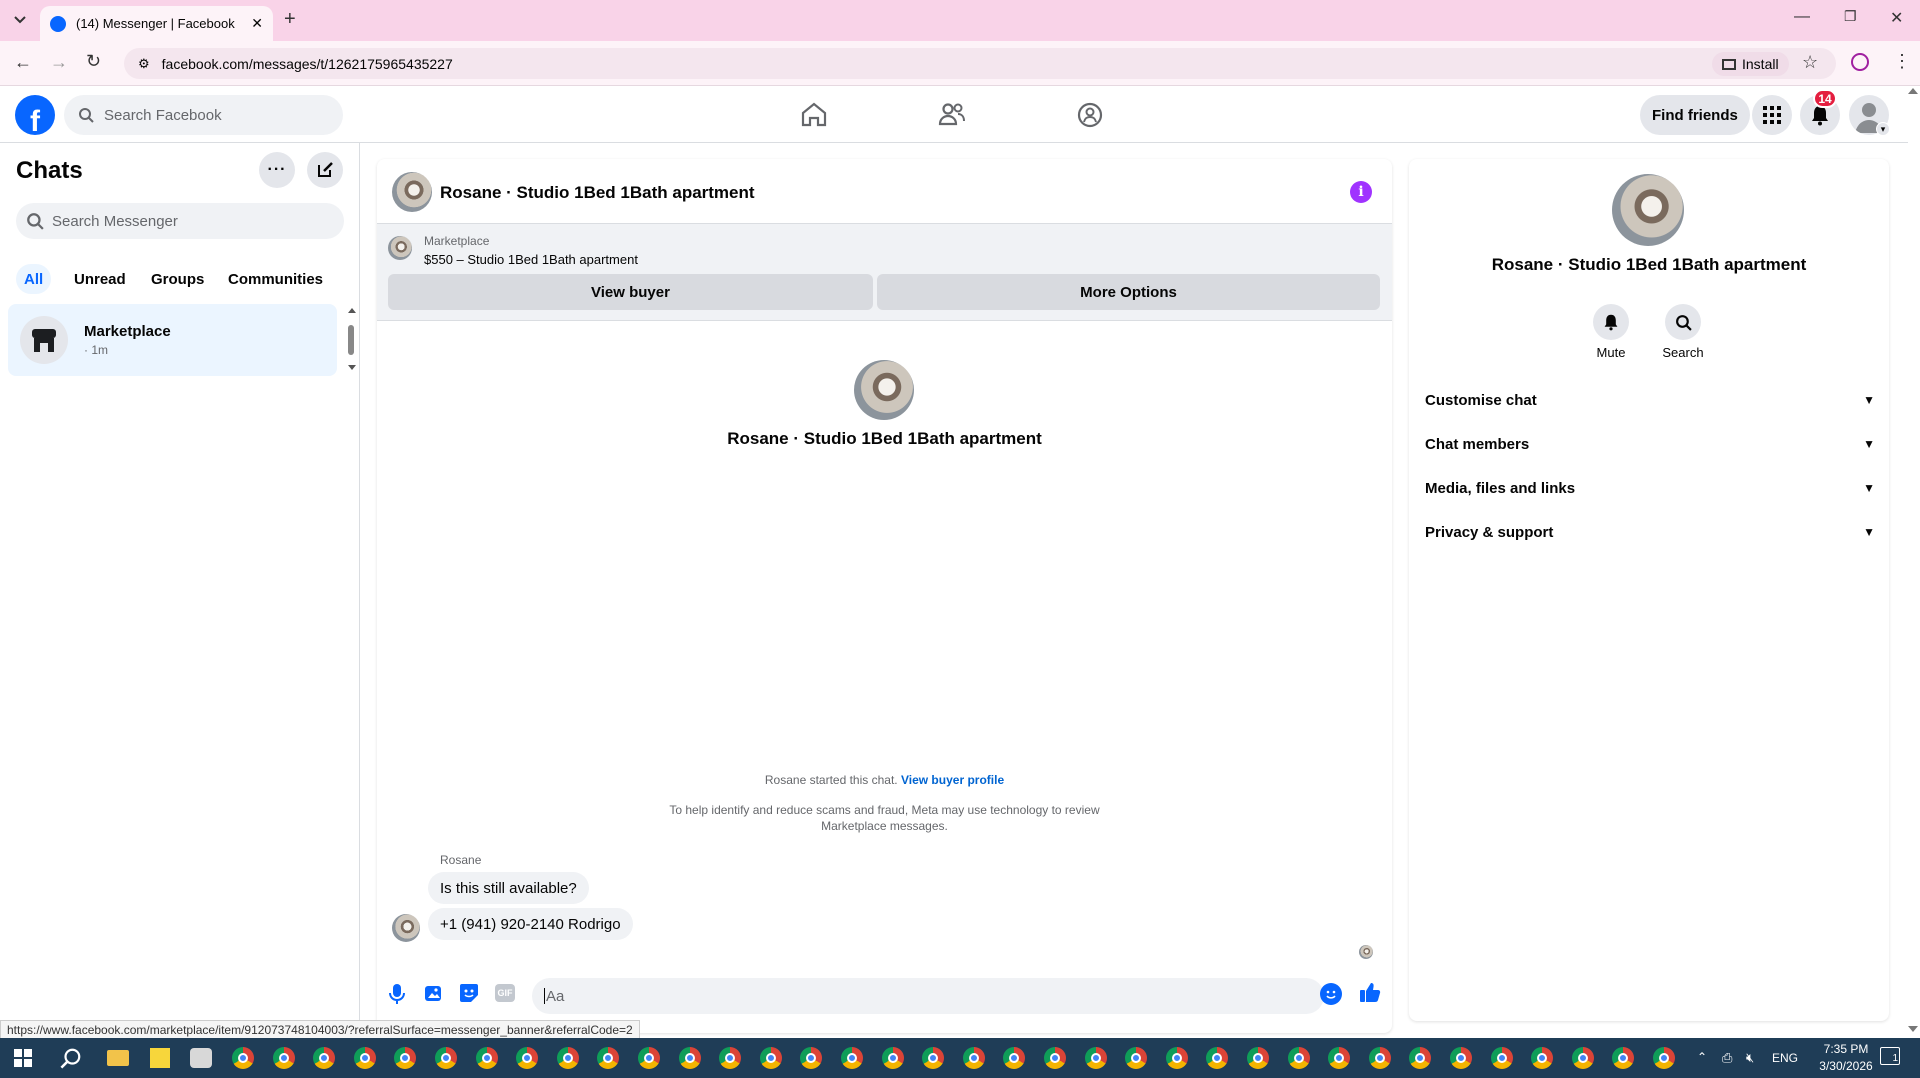 This screenshot has height=1078, width=1920. I want to click on listing-thumbnail, so click(400, 248).